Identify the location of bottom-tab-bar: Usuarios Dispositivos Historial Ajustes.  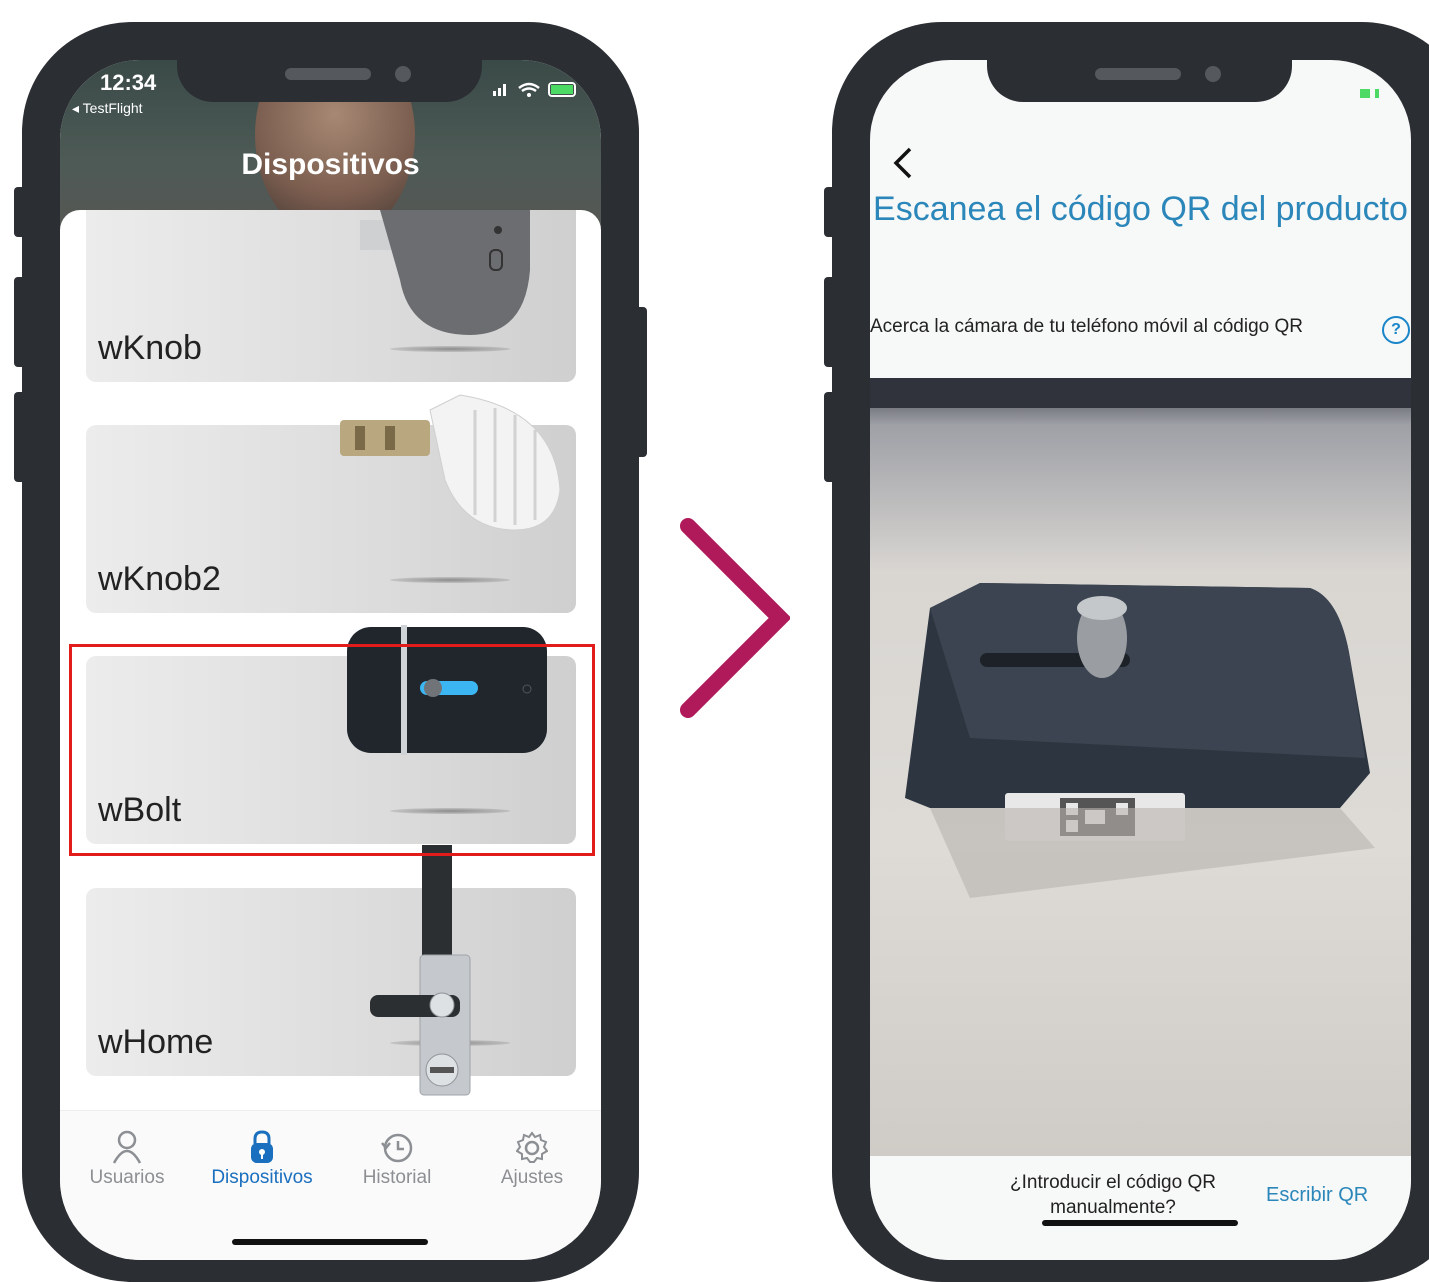
(330, 1185).